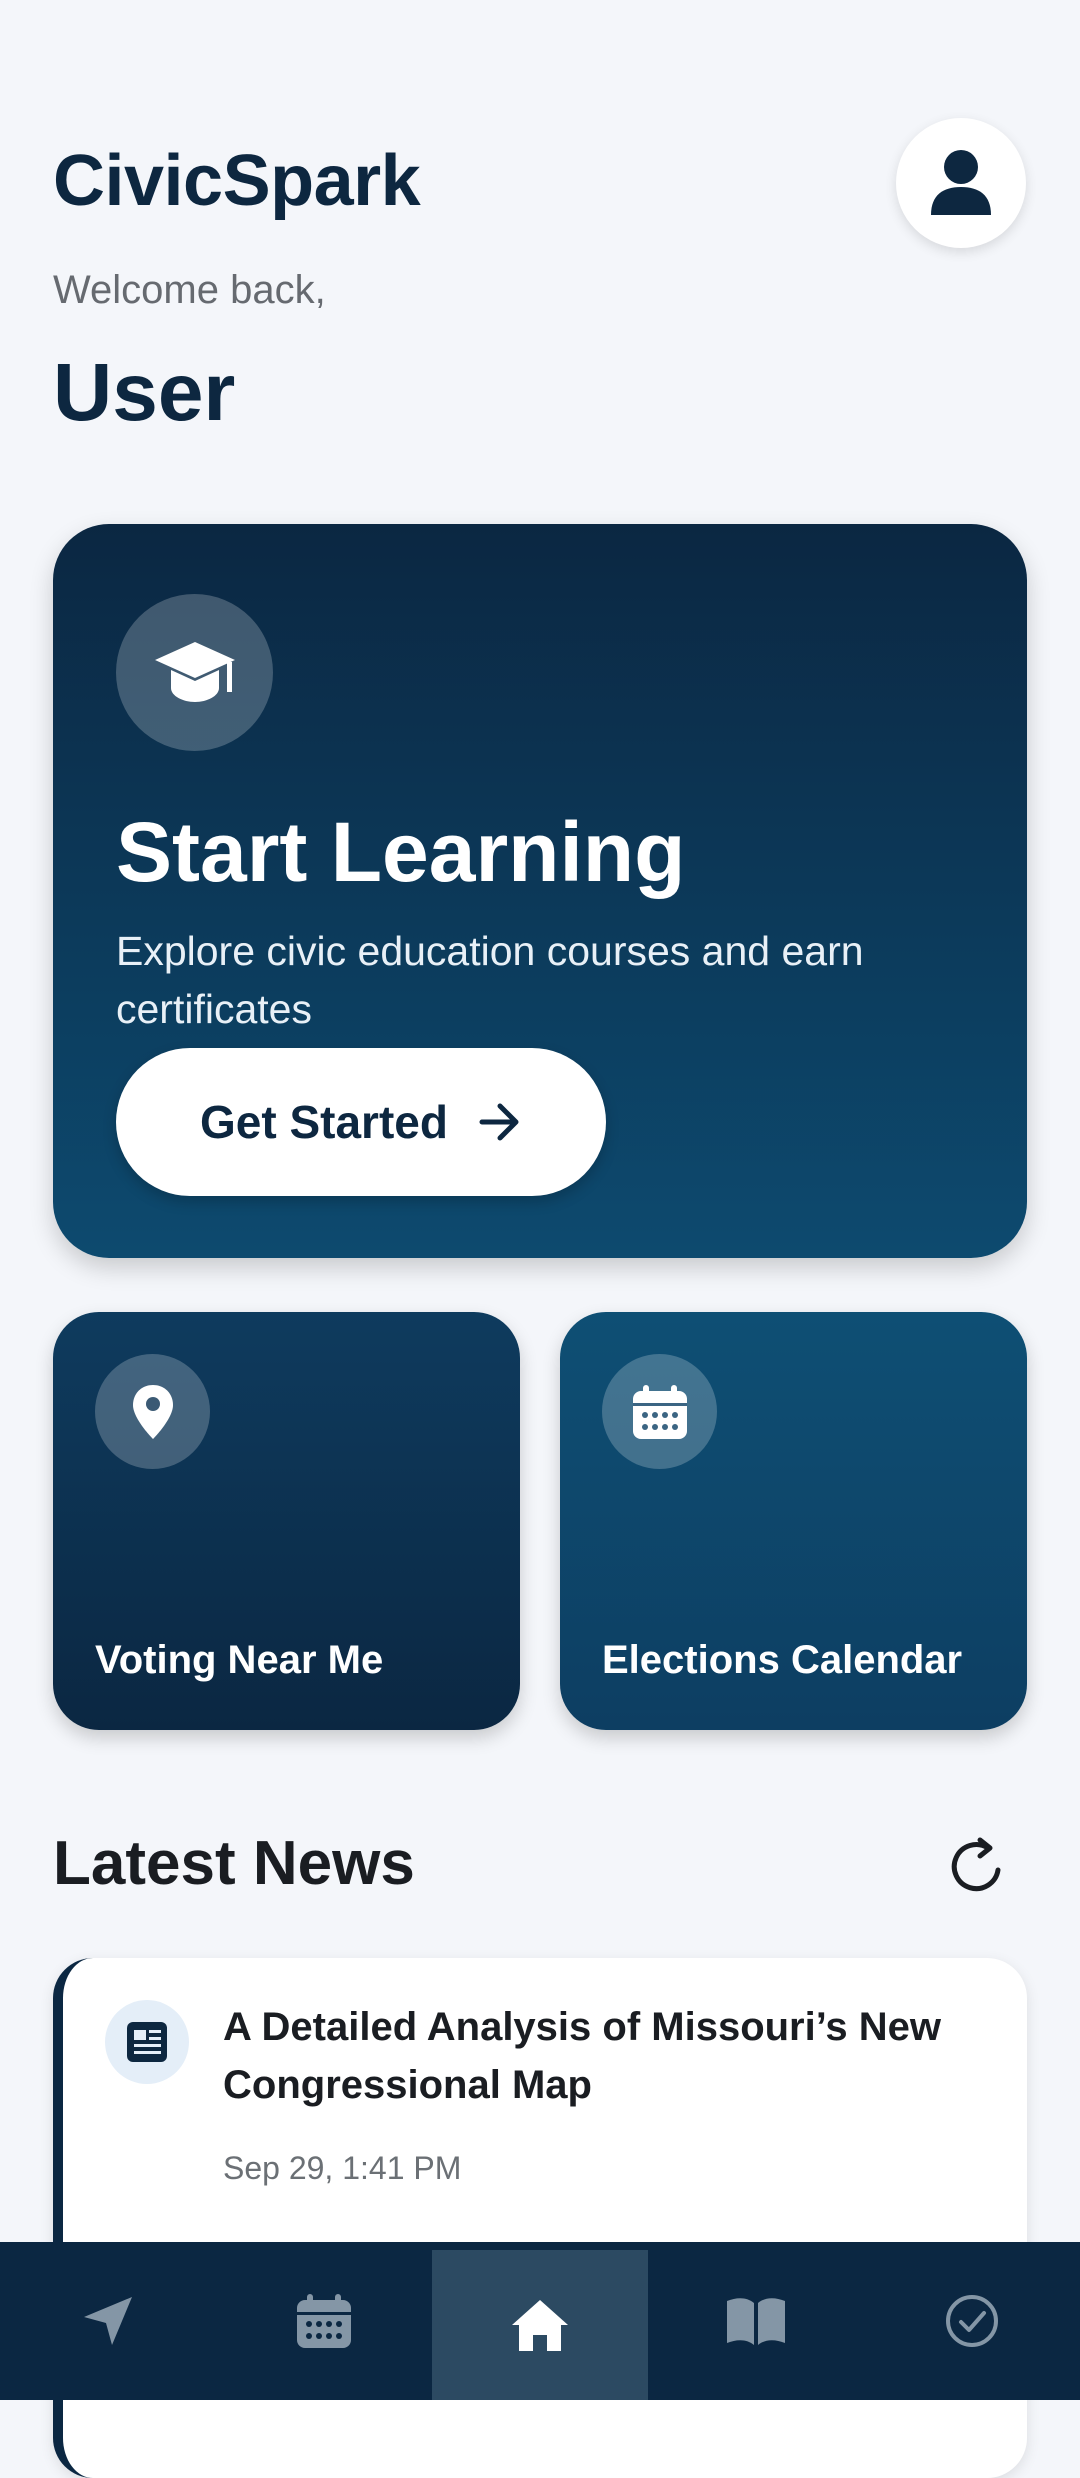  I want to click on newspaper-icon, so click(147, 2042).